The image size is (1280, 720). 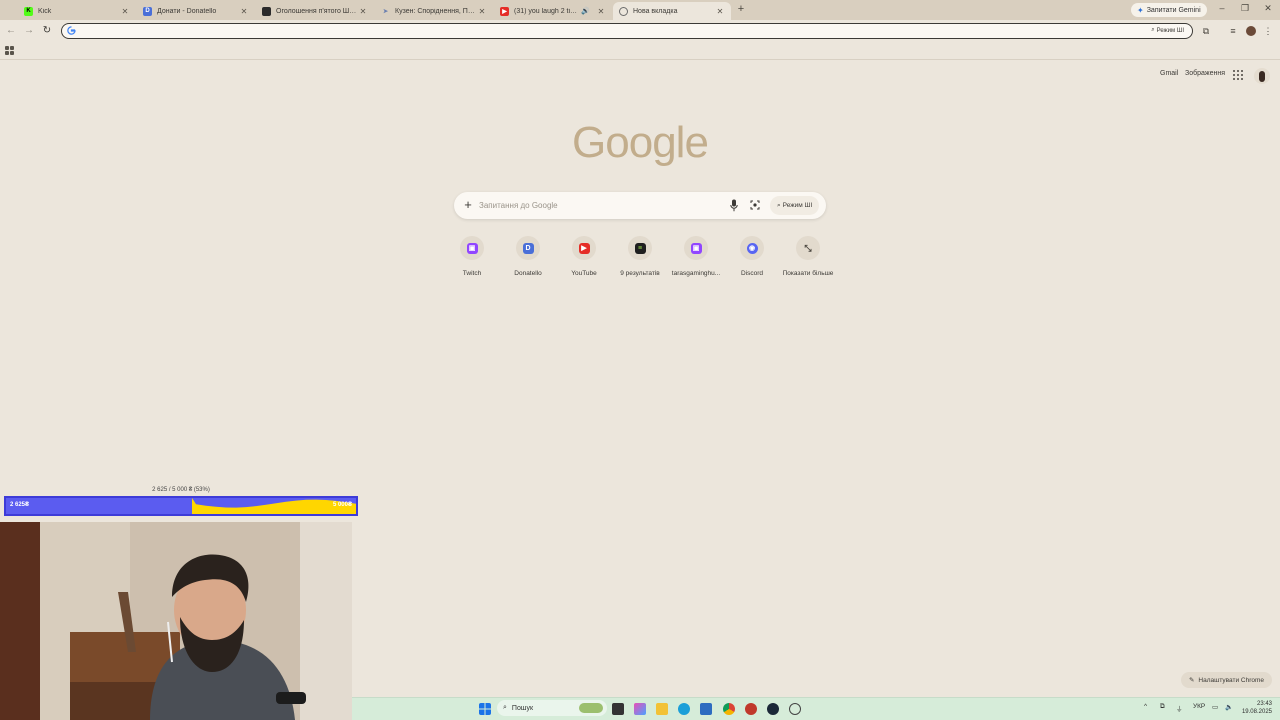 I want to click on apps-icon, so click(x=9, y=50).